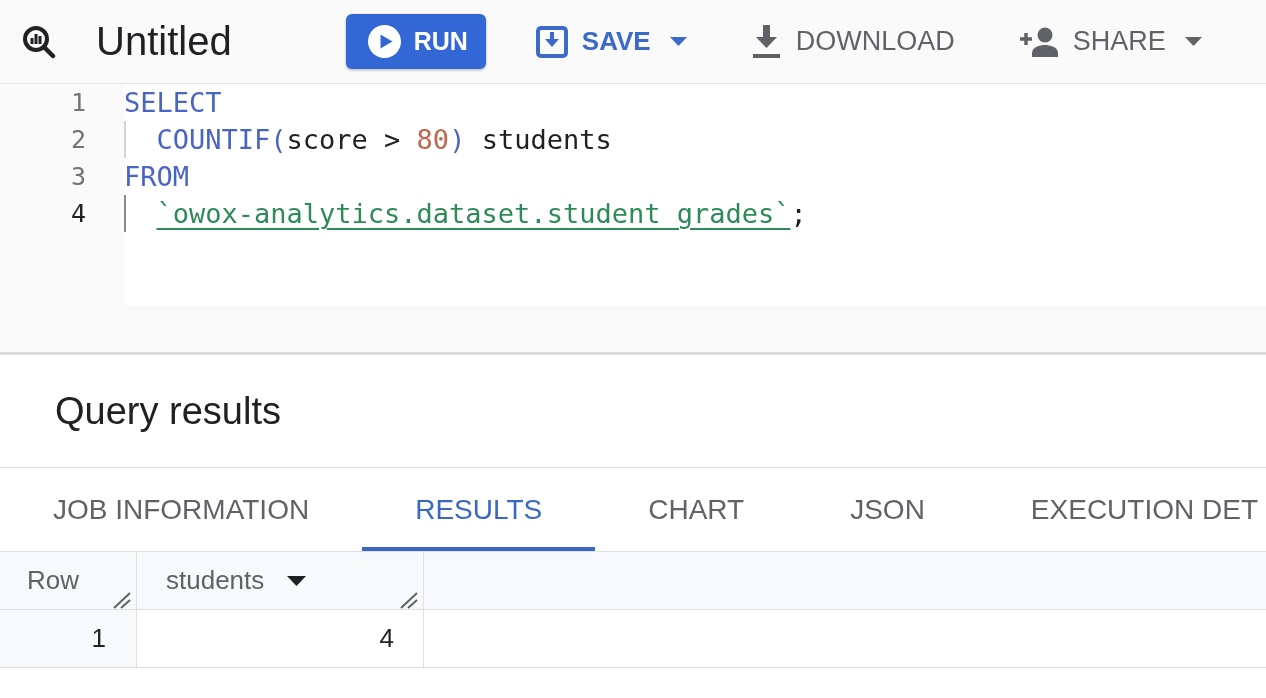  Describe the element at coordinates (77, 214) in the screenshot. I see `line-number: 4` at that location.